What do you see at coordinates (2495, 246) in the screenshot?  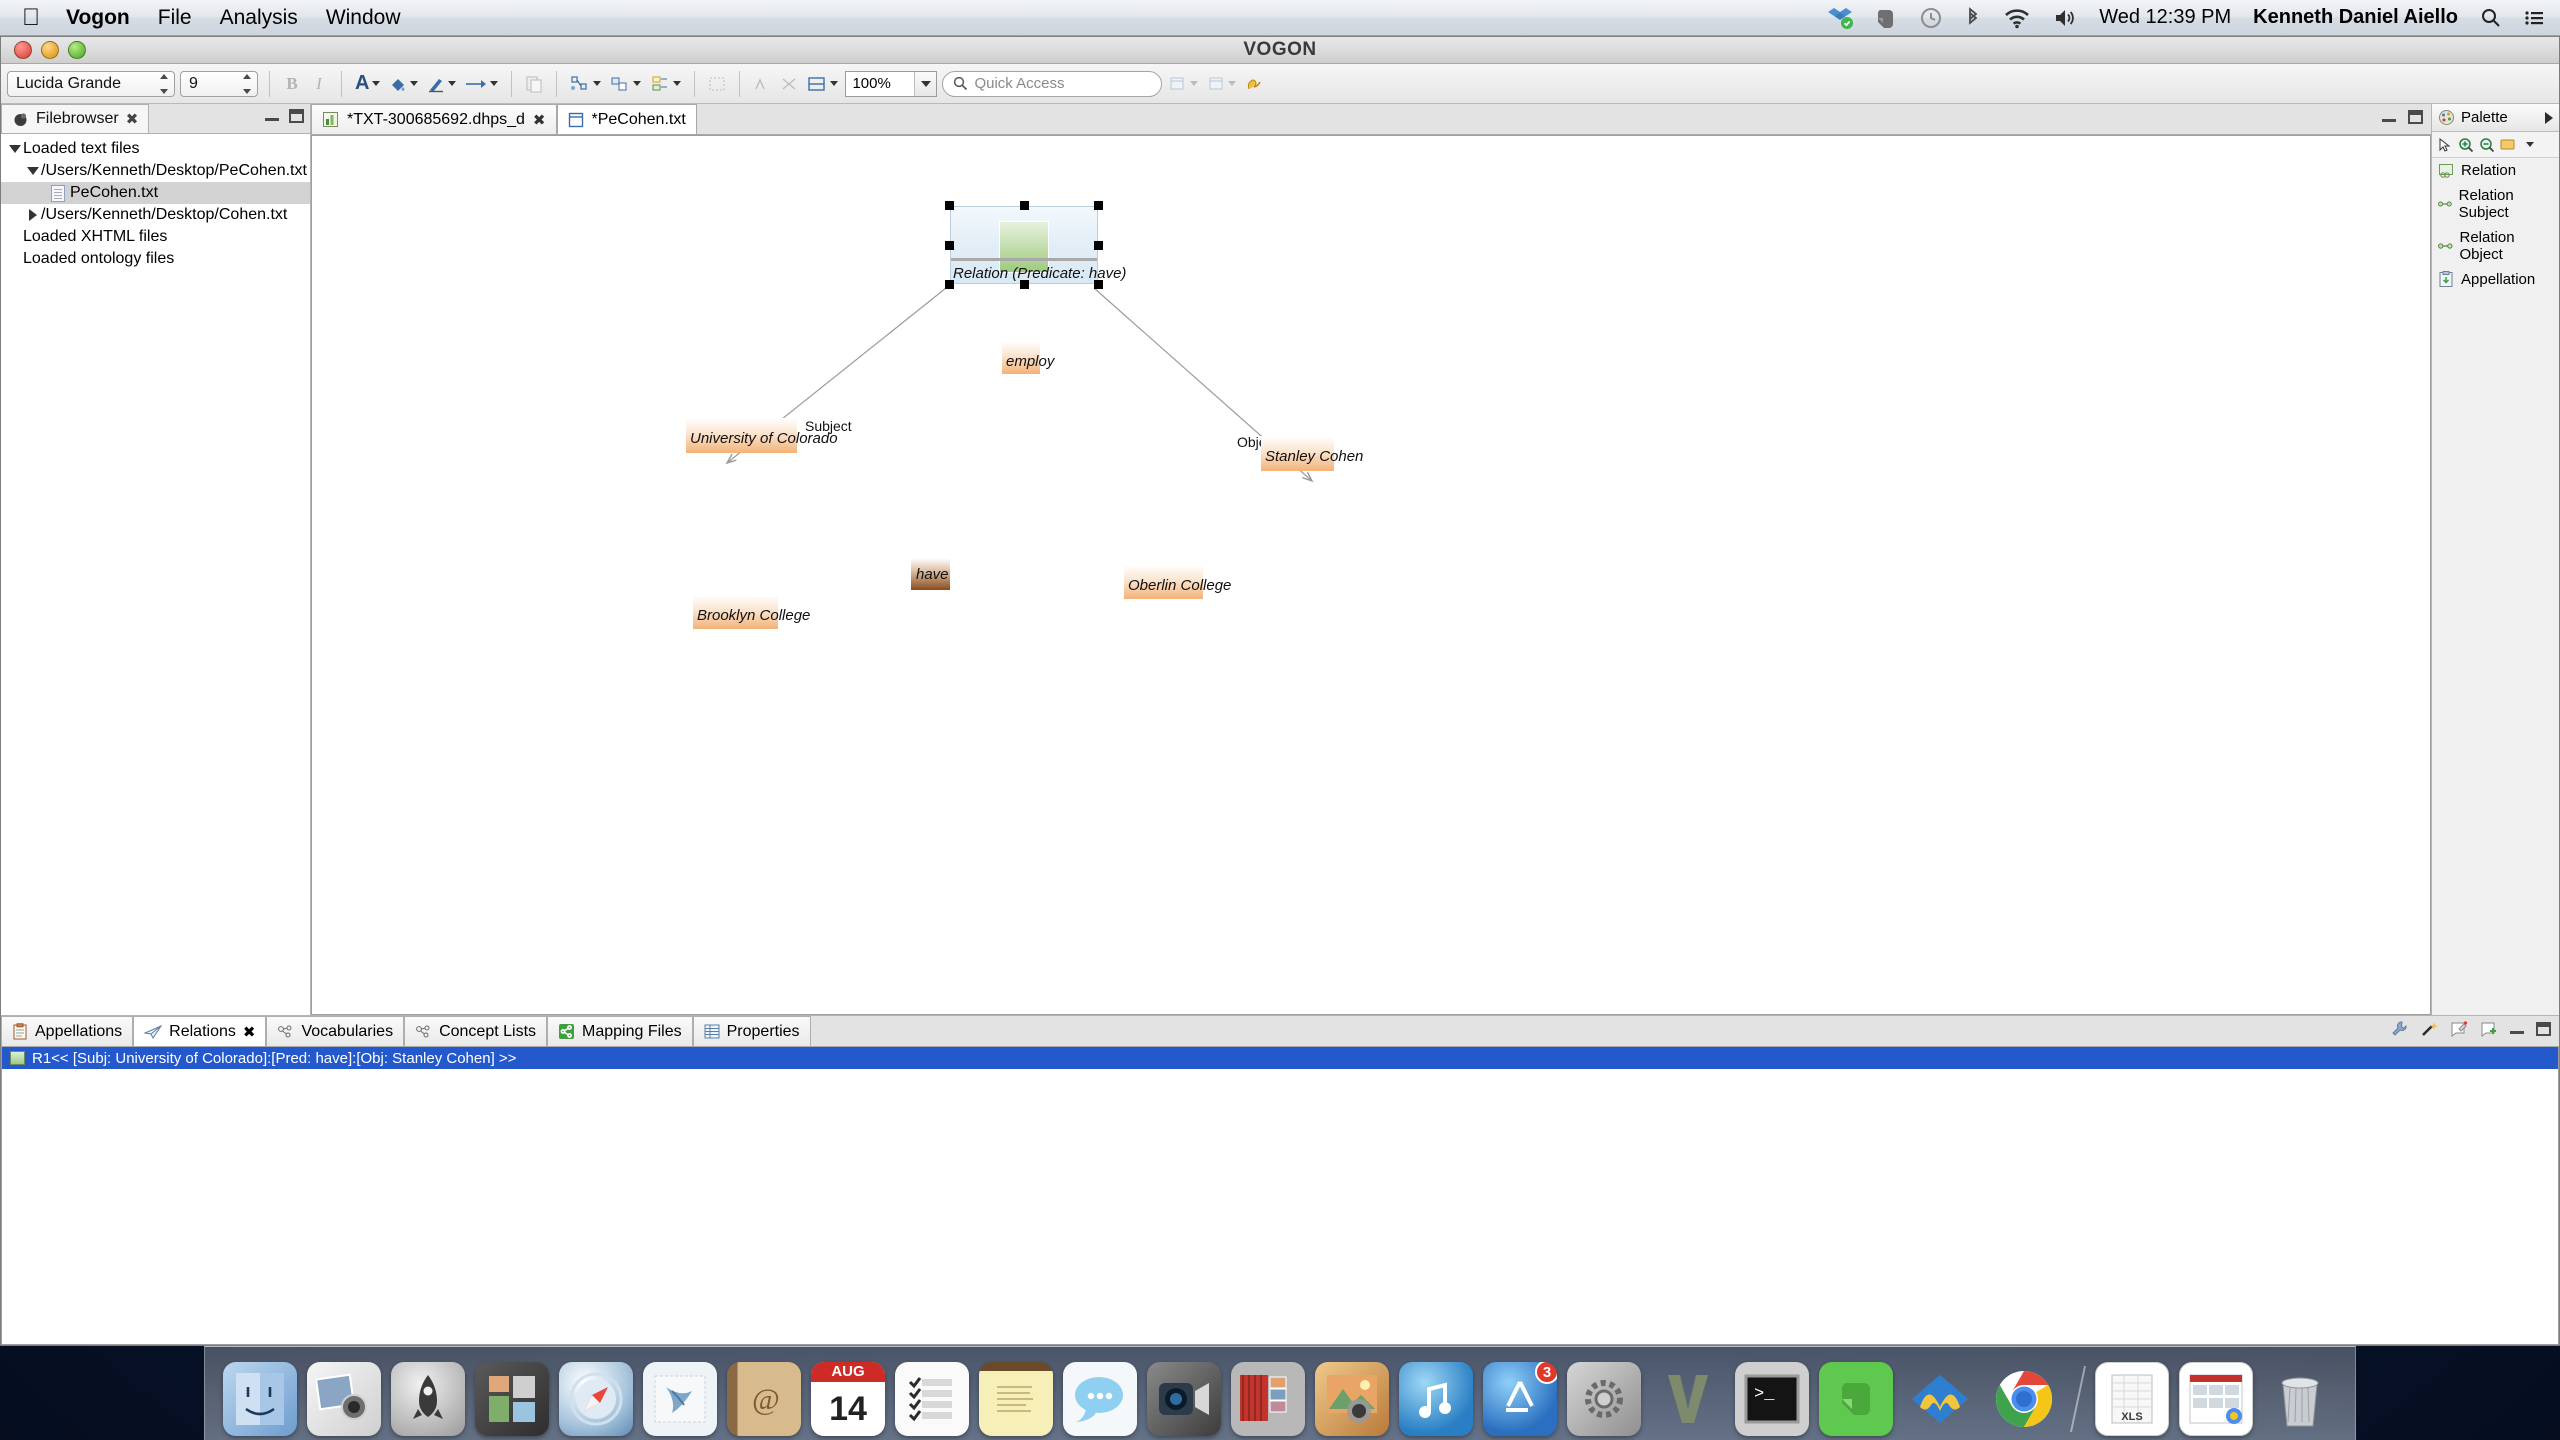 I see `palette-item-relation-object: Relation Object` at bounding box center [2495, 246].